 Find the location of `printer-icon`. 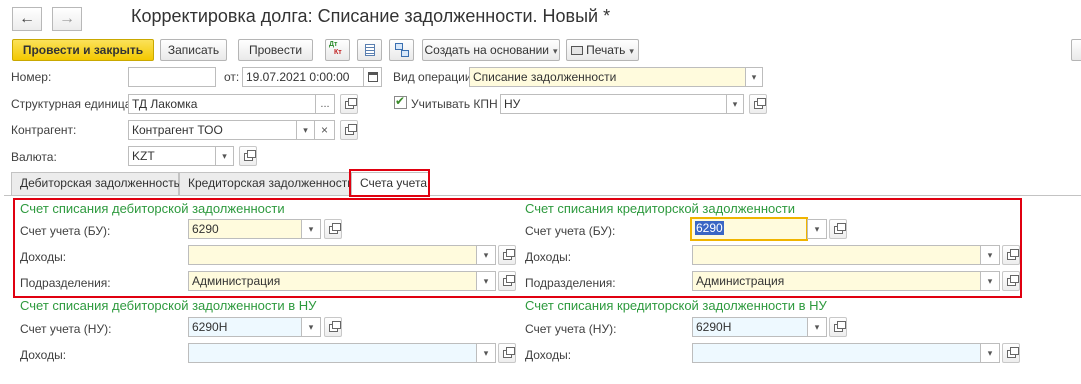

printer-icon is located at coordinates (577, 51).